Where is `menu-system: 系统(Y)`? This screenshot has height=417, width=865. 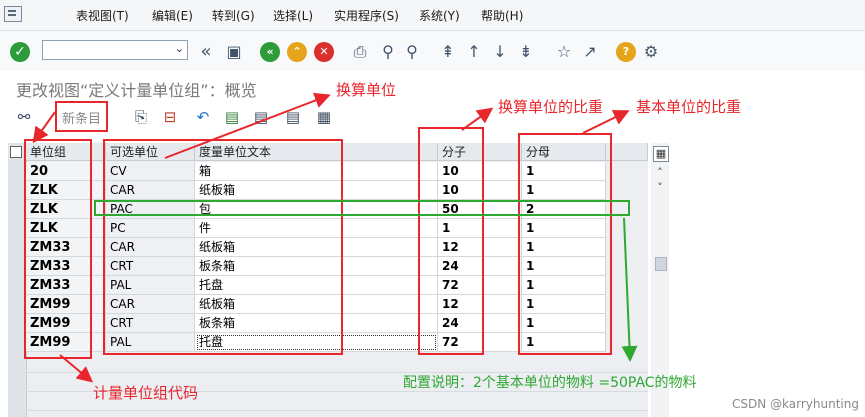
menu-system: 系统(Y) is located at coordinates (439, 15).